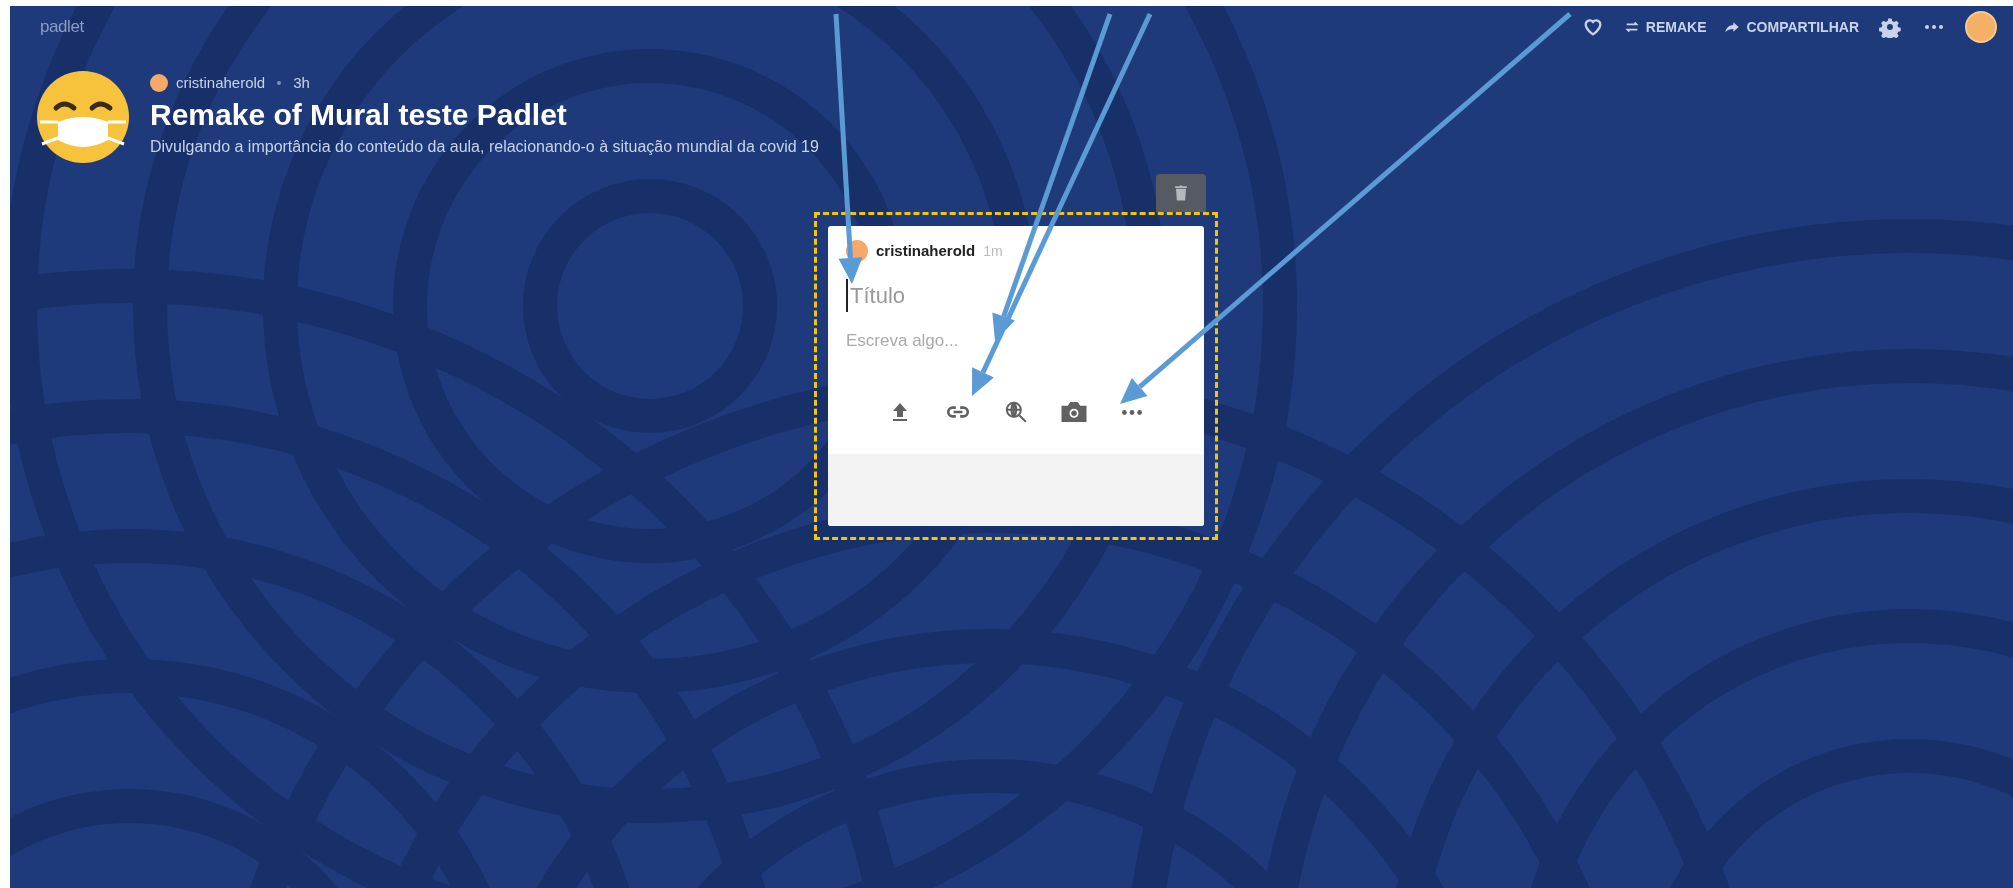 The image size is (2013, 888). I want to click on board-age: 3h, so click(301, 83).